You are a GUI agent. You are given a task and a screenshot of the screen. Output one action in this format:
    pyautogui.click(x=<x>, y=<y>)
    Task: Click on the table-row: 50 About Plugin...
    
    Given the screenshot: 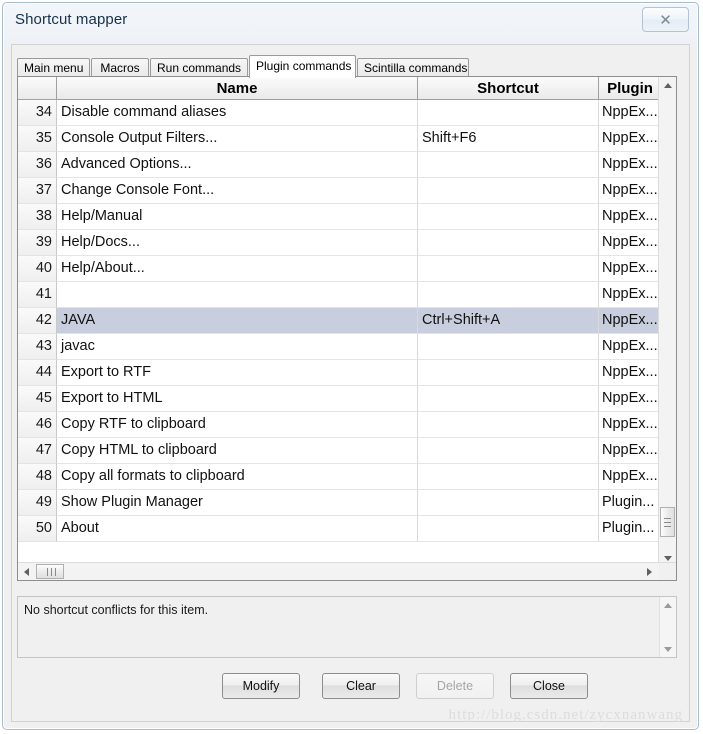 What is the action you would take?
    pyautogui.click(x=339, y=529)
    